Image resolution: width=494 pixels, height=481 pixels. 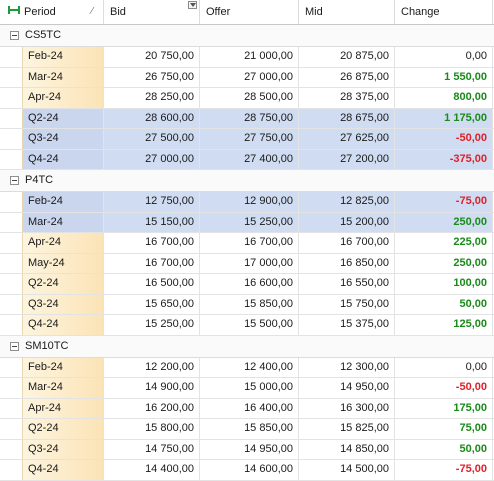 What do you see at coordinates (347, 325) in the screenshot?
I see `mid-cell: 15 375,00` at bounding box center [347, 325].